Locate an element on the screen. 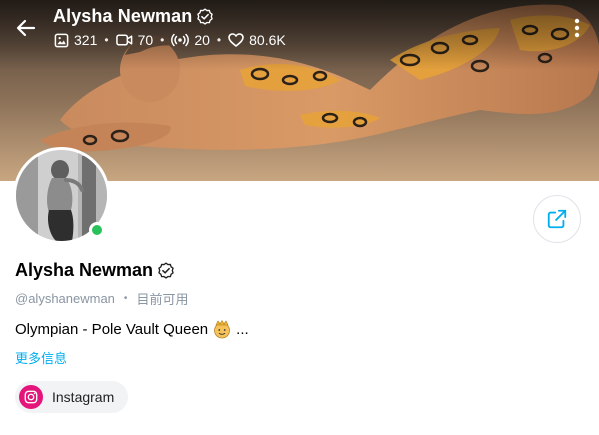 The width and height of the screenshot is (599, 435). share-icon is located at coordinates (557, 219).